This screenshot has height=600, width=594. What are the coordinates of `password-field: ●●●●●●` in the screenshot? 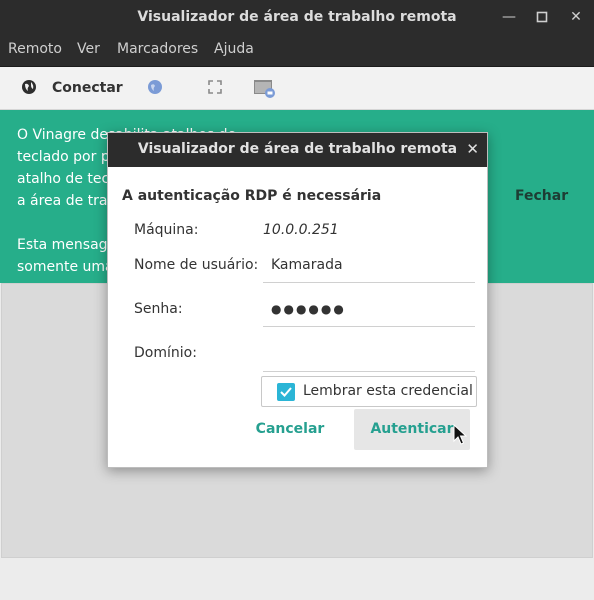 It's located at (369, 311).